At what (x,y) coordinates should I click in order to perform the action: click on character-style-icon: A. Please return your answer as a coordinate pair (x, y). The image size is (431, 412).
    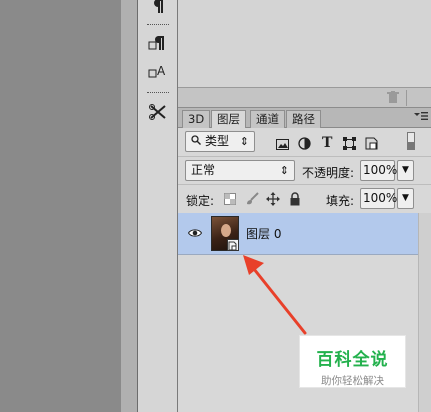
    Looking at the image, I should click on (158, 72).